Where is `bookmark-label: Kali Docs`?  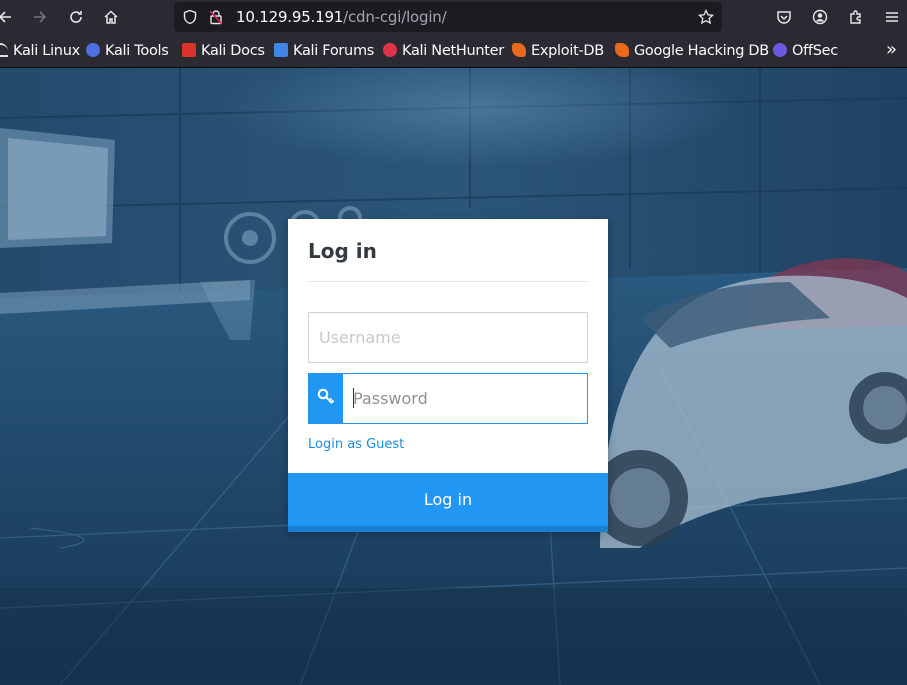 bookmark-label: Kali Docs is located at coordinates (233, 51).